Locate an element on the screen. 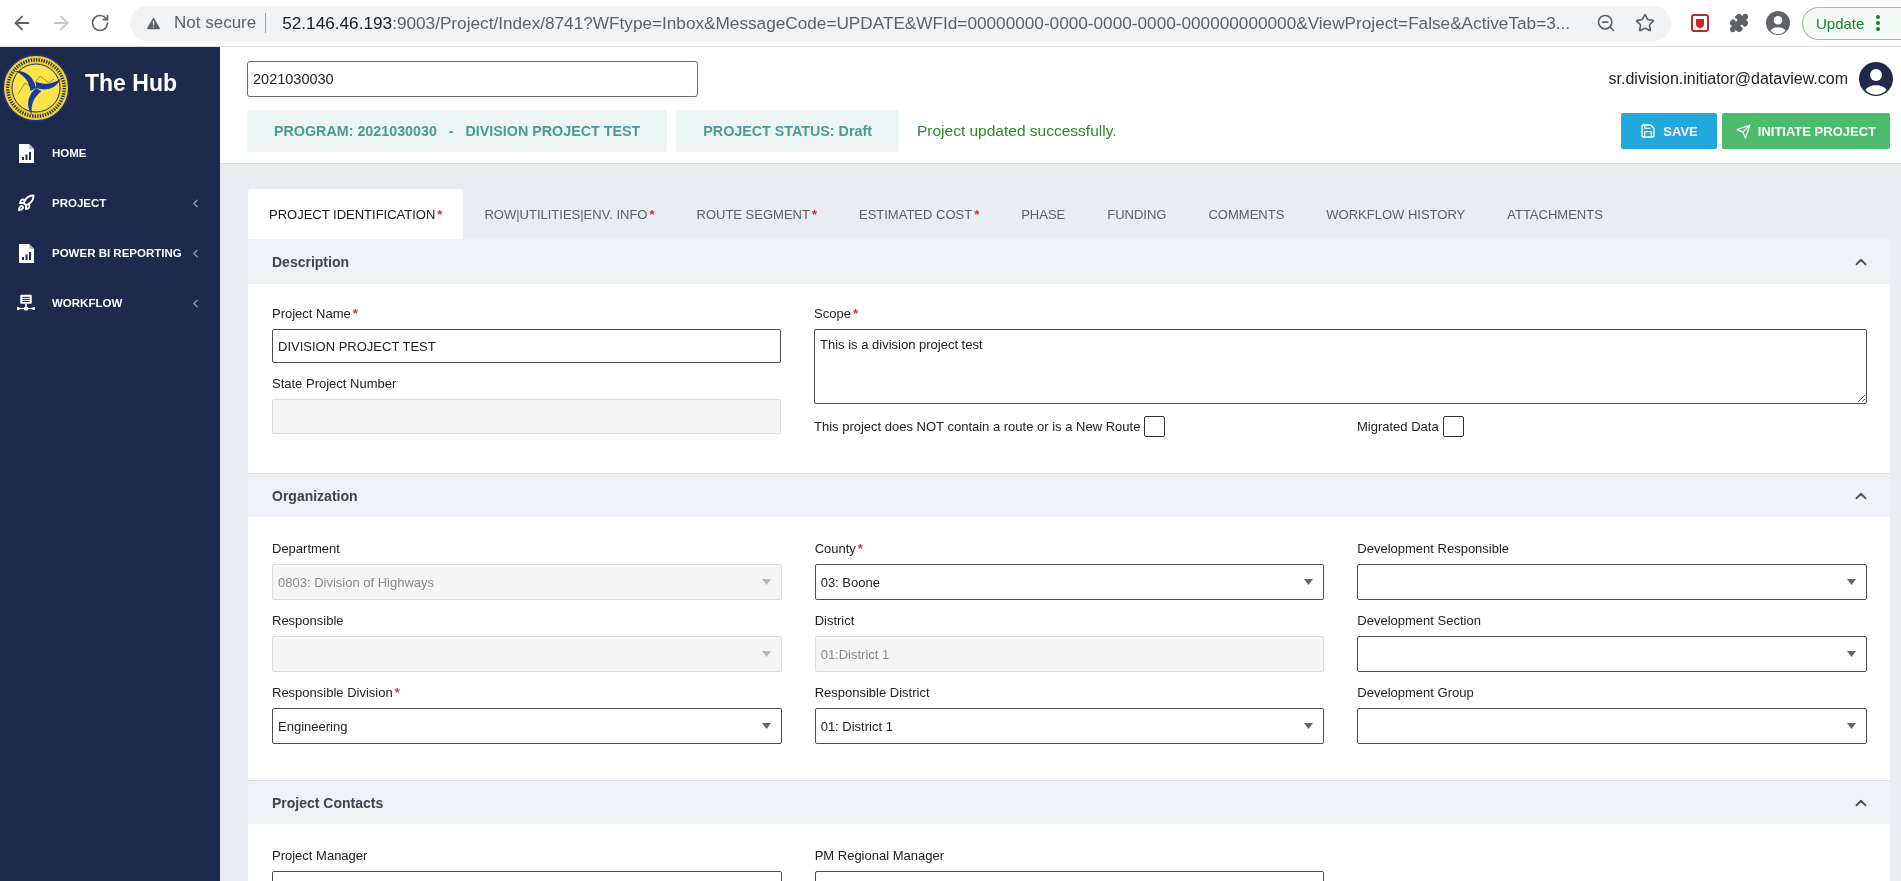 Image resolution: width=1901 pixels, height=881 pixels. dropdown-field: Engineering is located at coordinates (527, 726).